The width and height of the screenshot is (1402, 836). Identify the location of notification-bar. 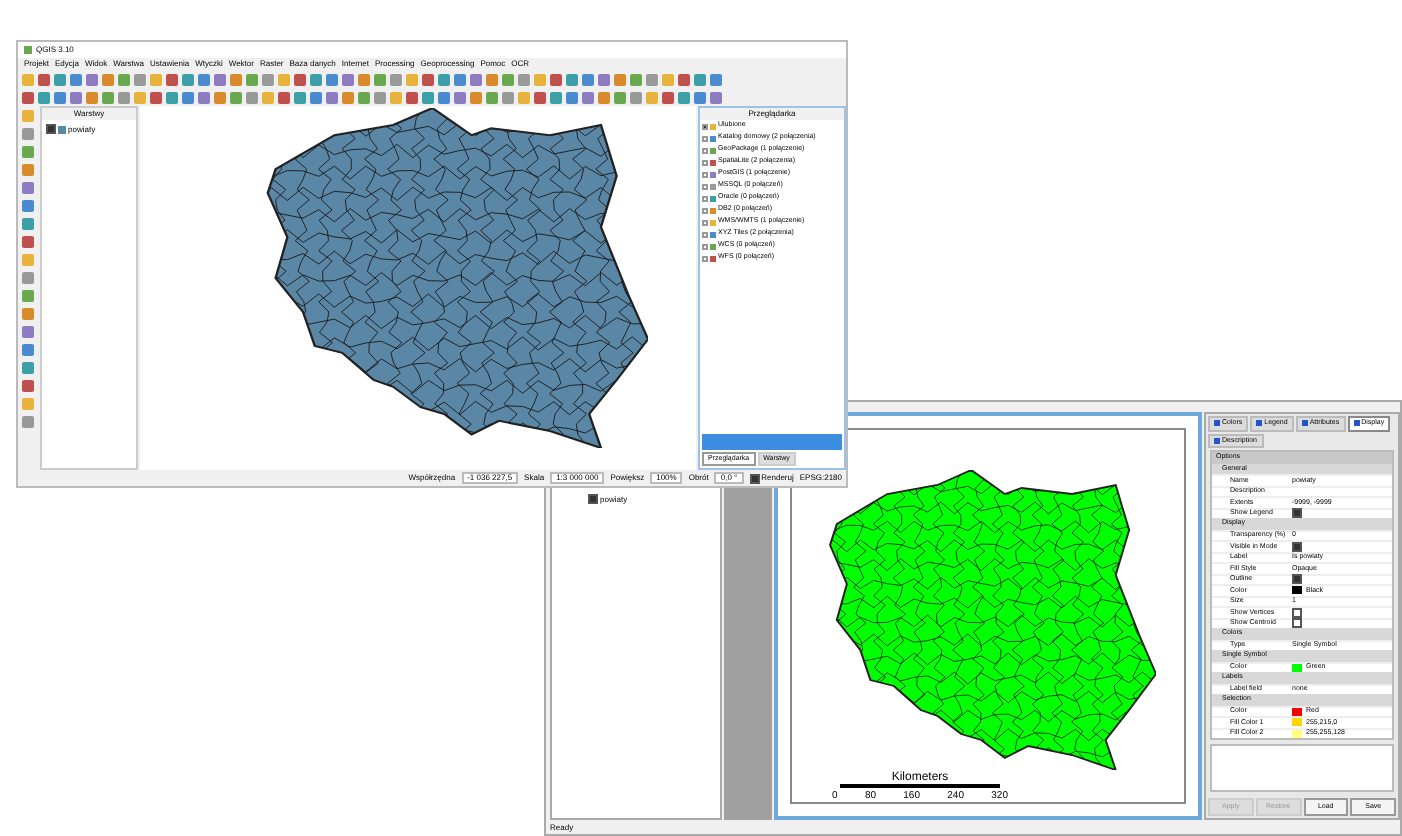
(772, 441).